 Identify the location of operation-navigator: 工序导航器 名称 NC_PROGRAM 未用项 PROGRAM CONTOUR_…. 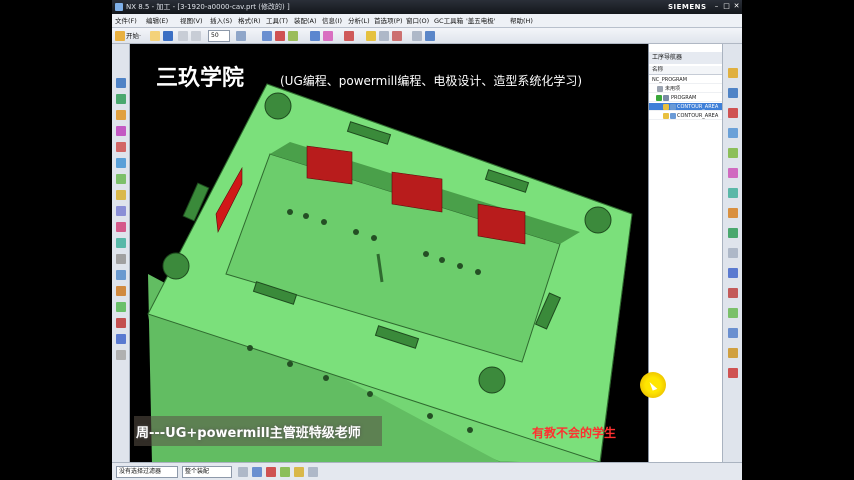
(685, 253).